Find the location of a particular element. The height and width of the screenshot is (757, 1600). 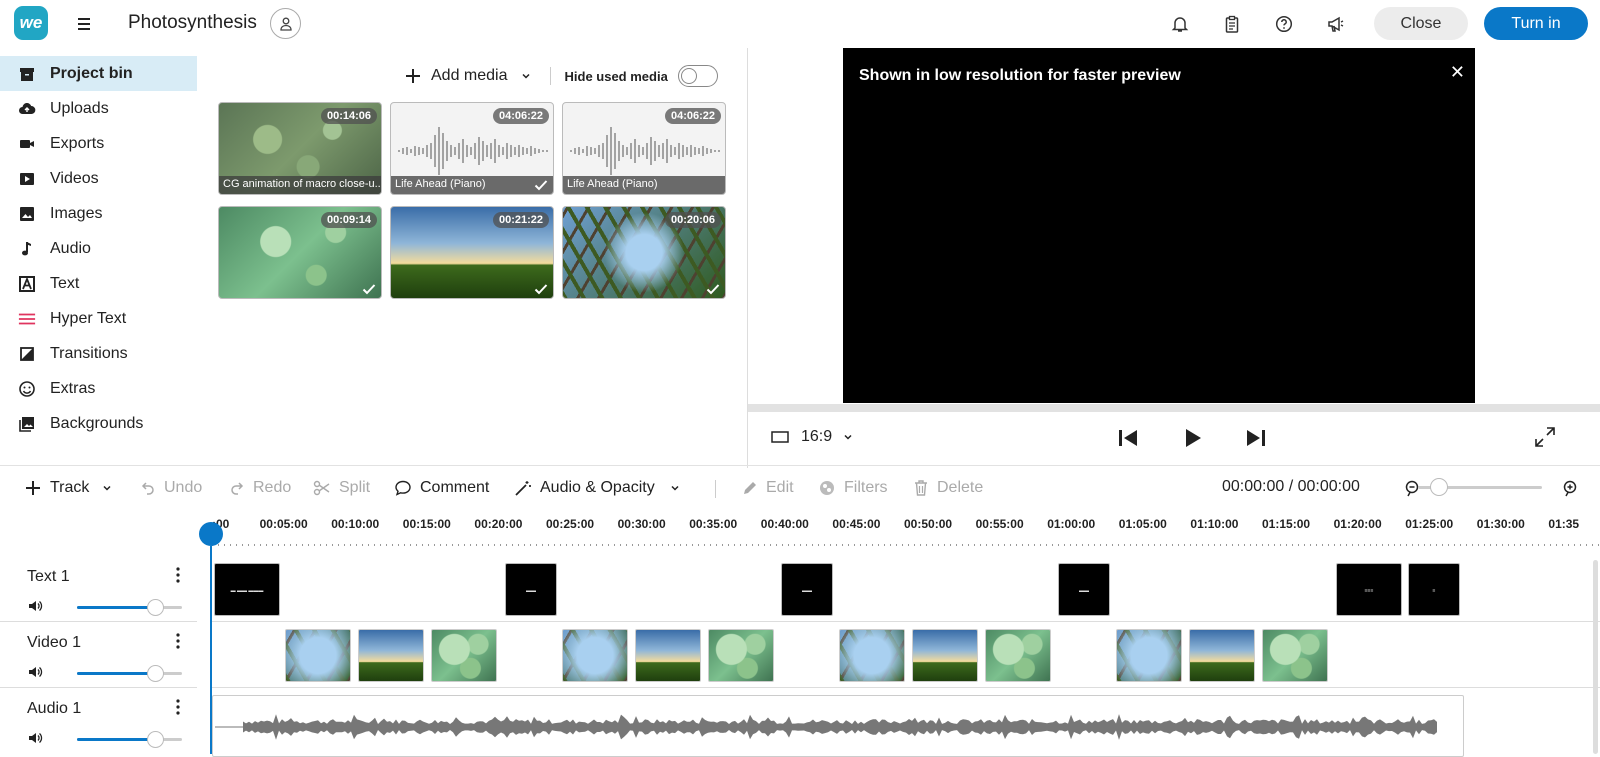

text-clip: ▬ ▬▬ ▬▬▬ is located at coordinates (247, 589).